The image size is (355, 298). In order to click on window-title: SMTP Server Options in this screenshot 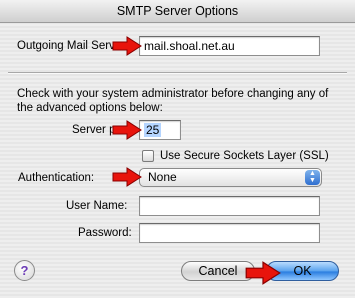, I will do `click(177, 11)`.